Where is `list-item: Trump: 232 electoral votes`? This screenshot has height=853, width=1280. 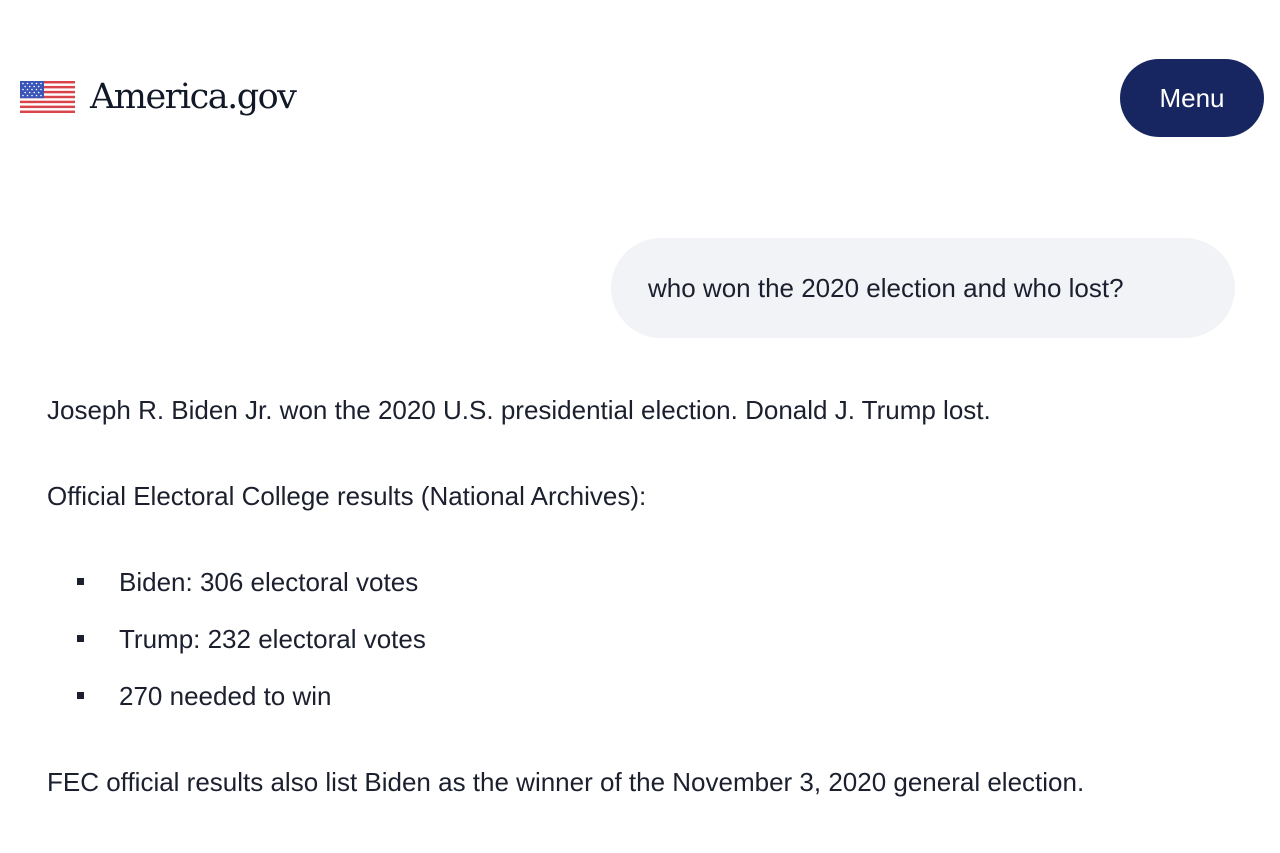 list-item: Trump: 232 electoral votes is located at coordinates (236, 647).